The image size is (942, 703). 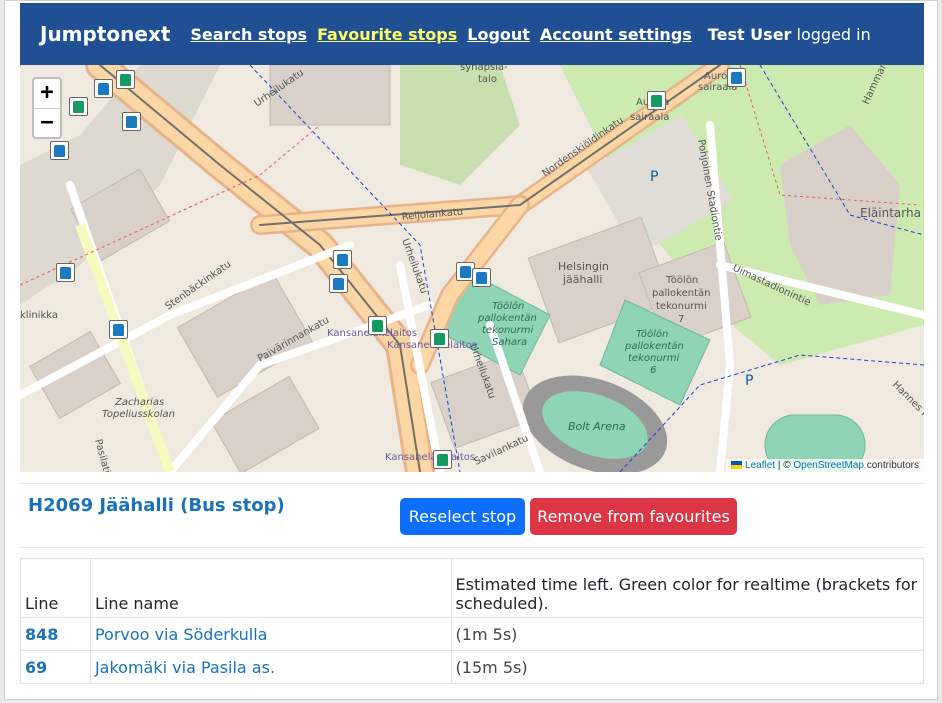 I want to click on table-row: 848 Porvoo via Söderkulla (1m 5s), so click(x=472, y=634).